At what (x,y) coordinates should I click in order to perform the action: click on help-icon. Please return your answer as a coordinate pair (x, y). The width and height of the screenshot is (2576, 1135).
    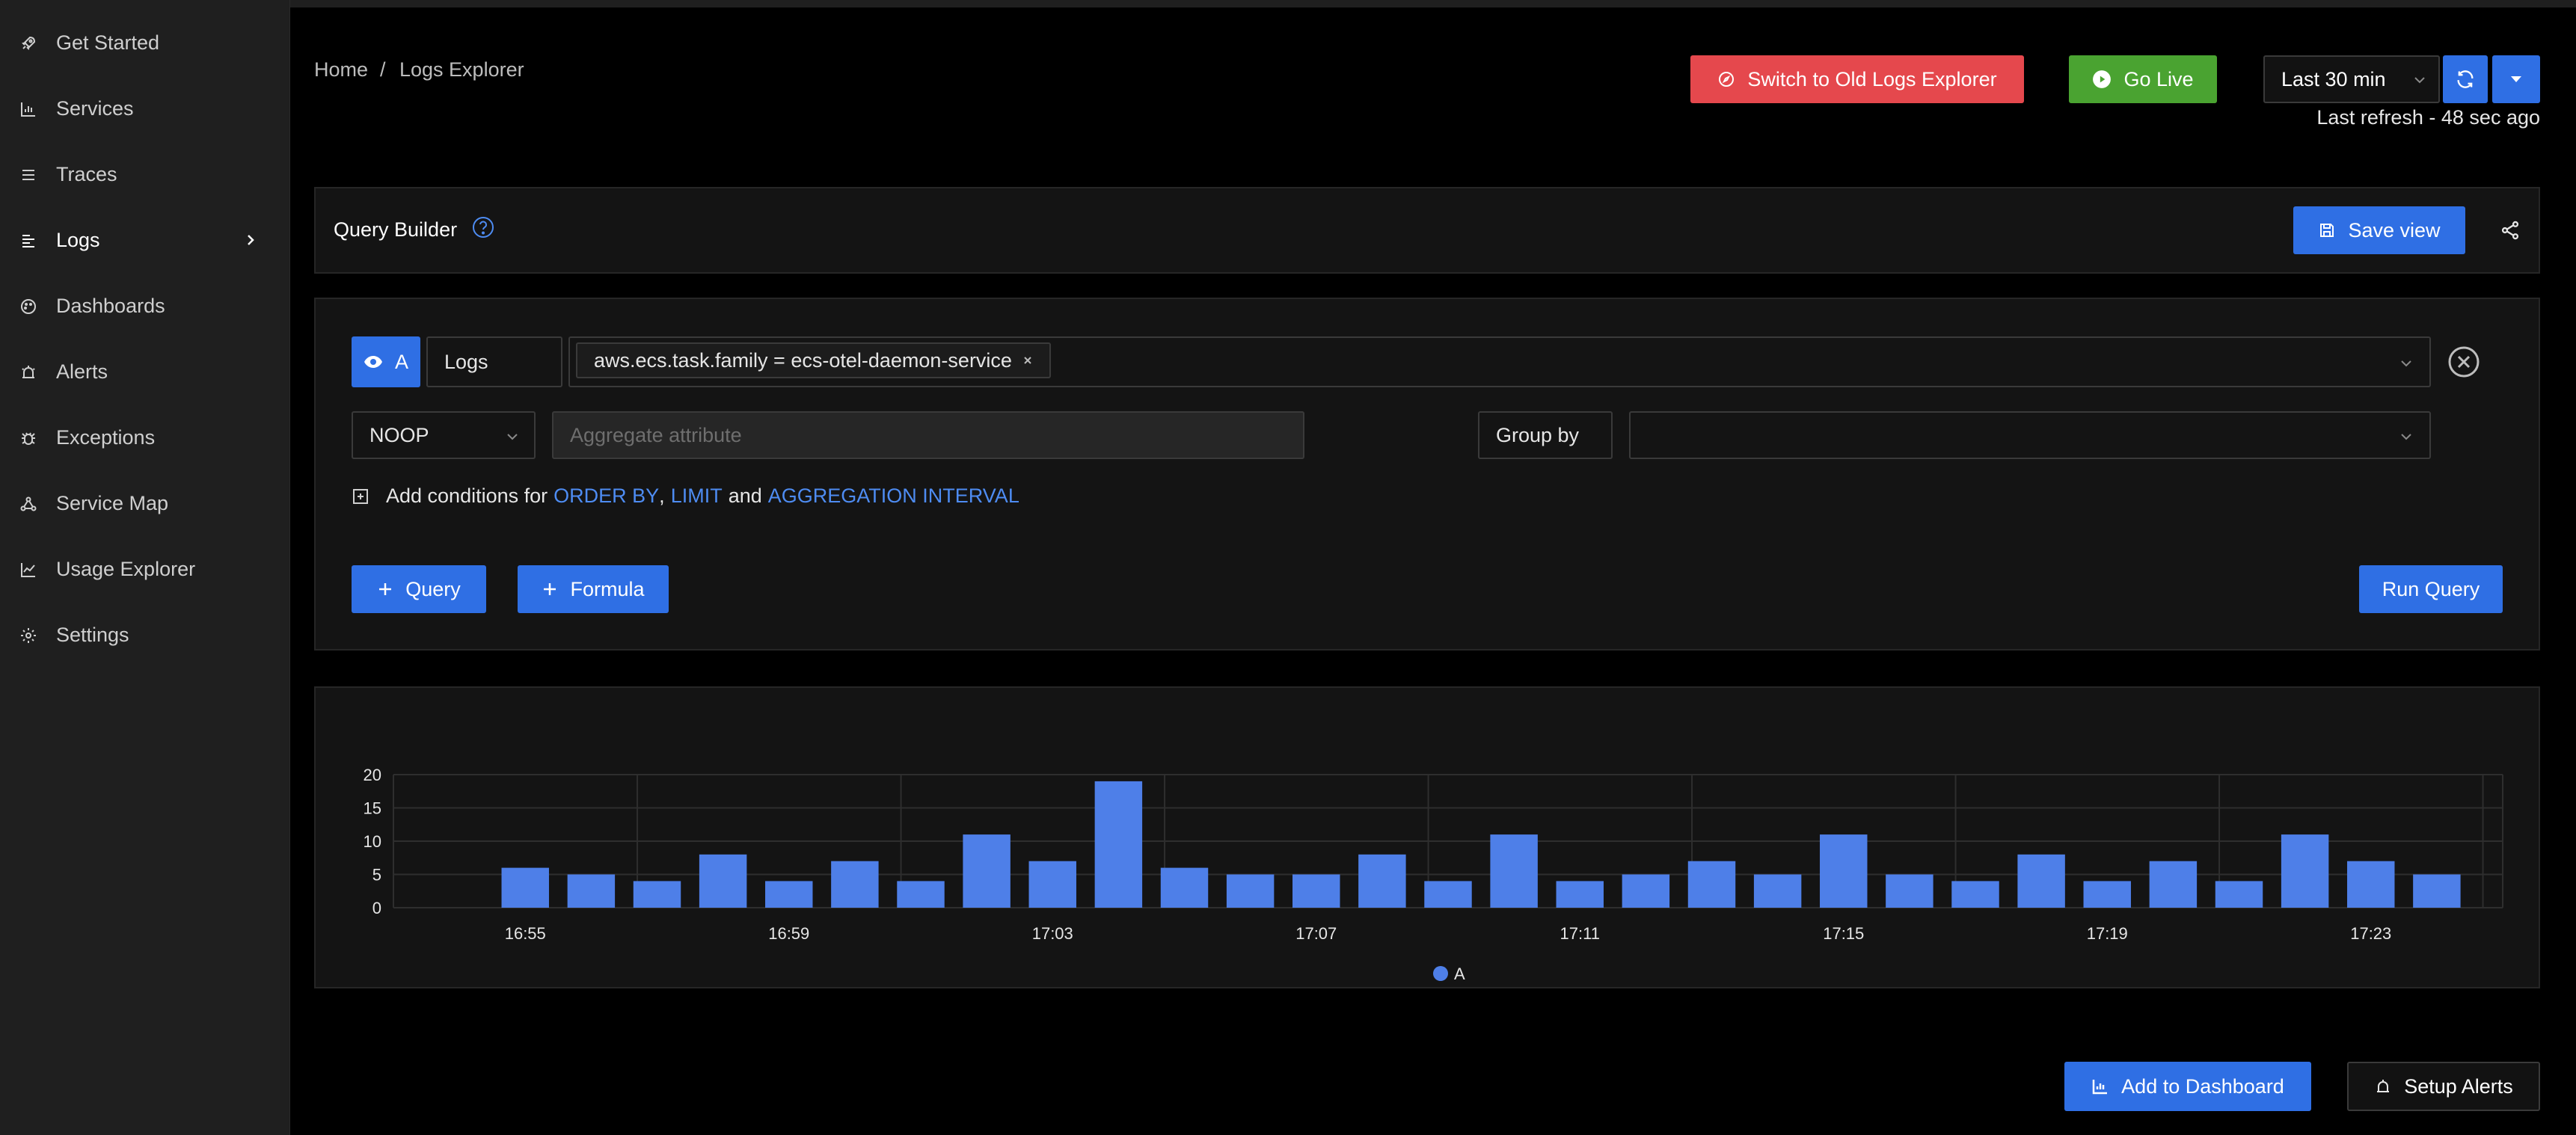
    Looking at the image, I should click on (483, 227).